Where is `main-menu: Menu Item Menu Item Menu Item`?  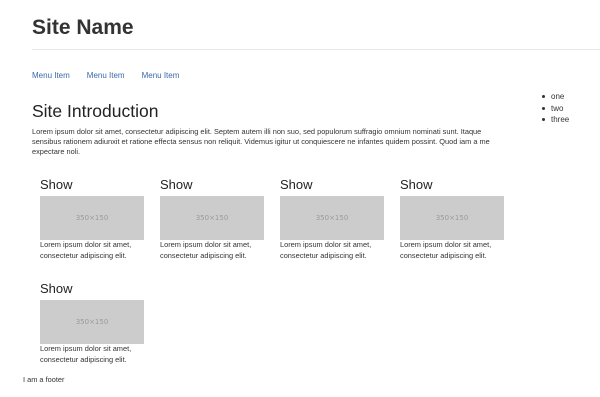 main-menu: Menu Item Menu Item Menu Item is located at coordinates (114, 77).